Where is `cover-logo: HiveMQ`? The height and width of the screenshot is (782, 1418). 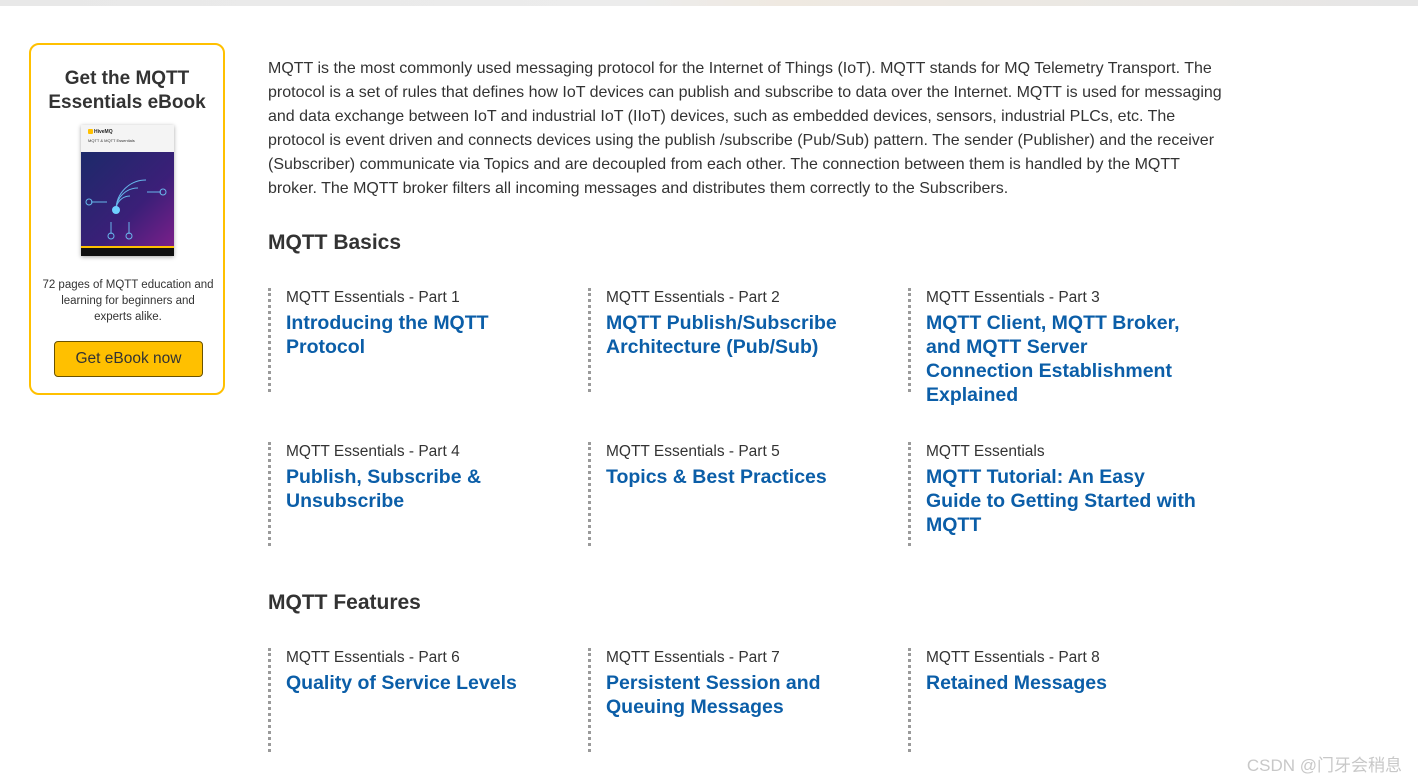 cover-logo: HiveMQ is located at coordinates (100, 132).